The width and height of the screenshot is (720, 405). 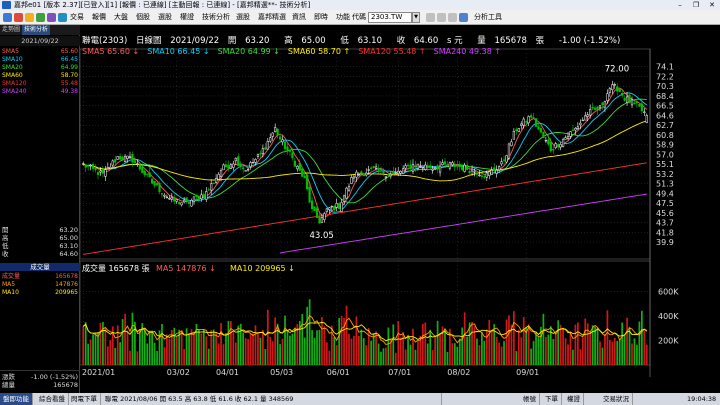 I want to click on status-order: 下單, so click(x=552, y=399).